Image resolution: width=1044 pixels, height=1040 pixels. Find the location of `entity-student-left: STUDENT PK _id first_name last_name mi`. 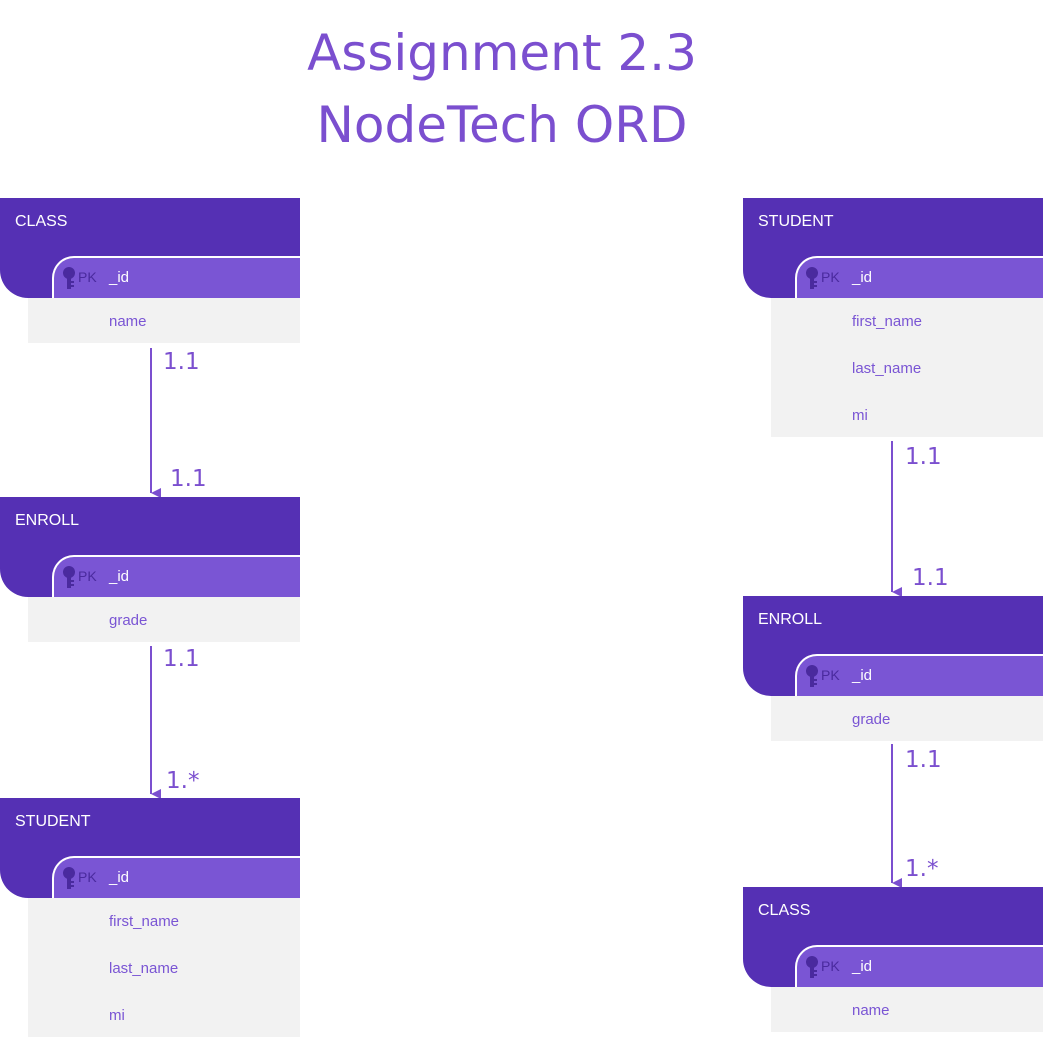

entity-student-left: STUDENT PK _id first_name last_name mi is located at coordinates (150, 917).